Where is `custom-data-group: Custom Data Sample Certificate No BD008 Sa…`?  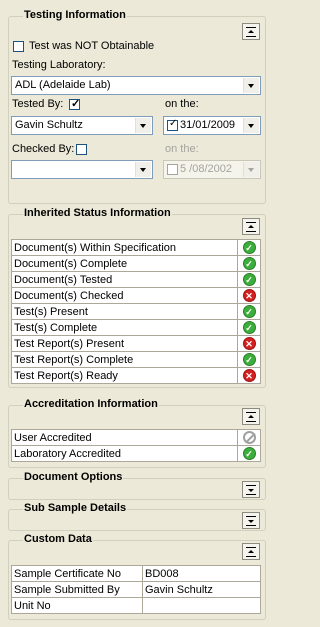 custom-data-group: Custom Data Sample Certificate No BD008 Sa… is located at coordinates (137, 576).